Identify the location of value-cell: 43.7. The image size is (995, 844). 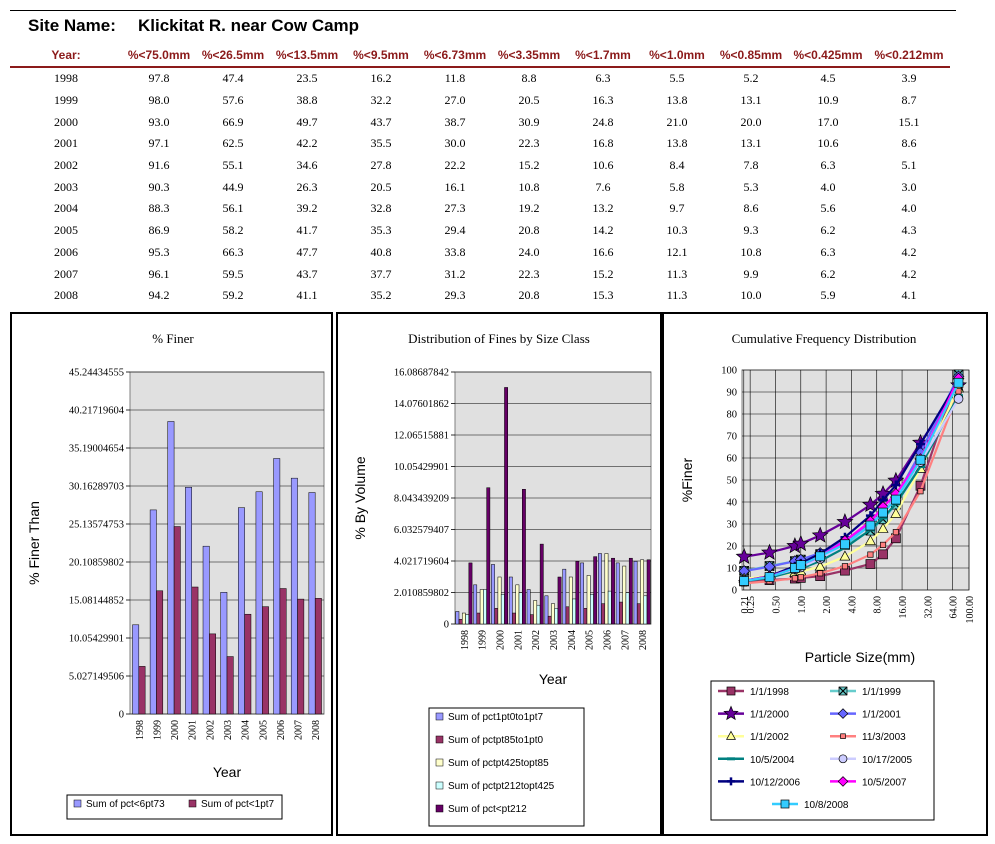
(307, 273).